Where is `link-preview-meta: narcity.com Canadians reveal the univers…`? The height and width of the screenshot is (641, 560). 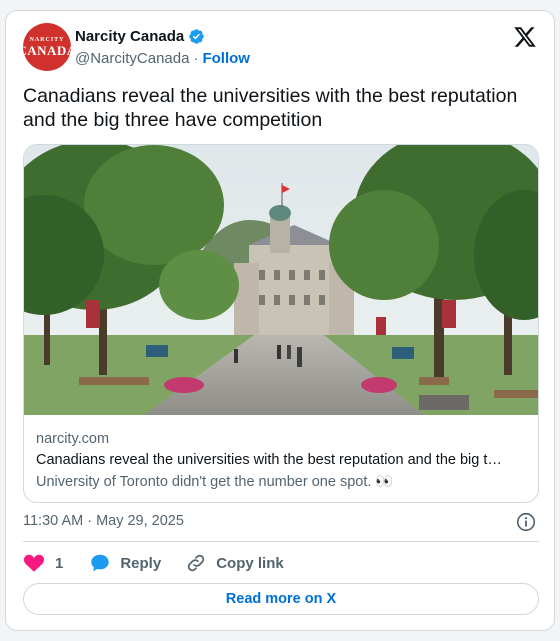
link-preview-meta: narcity.com Canadians reveal the univers… is located at coordinates (282, 461).